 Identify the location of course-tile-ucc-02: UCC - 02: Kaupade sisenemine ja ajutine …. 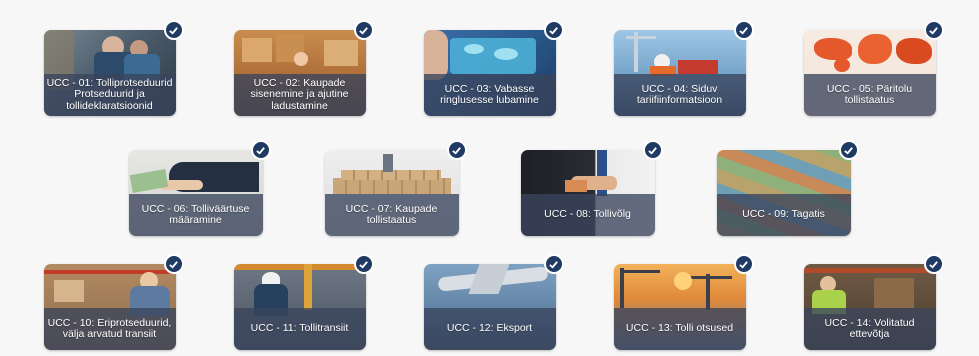
(299, 73).